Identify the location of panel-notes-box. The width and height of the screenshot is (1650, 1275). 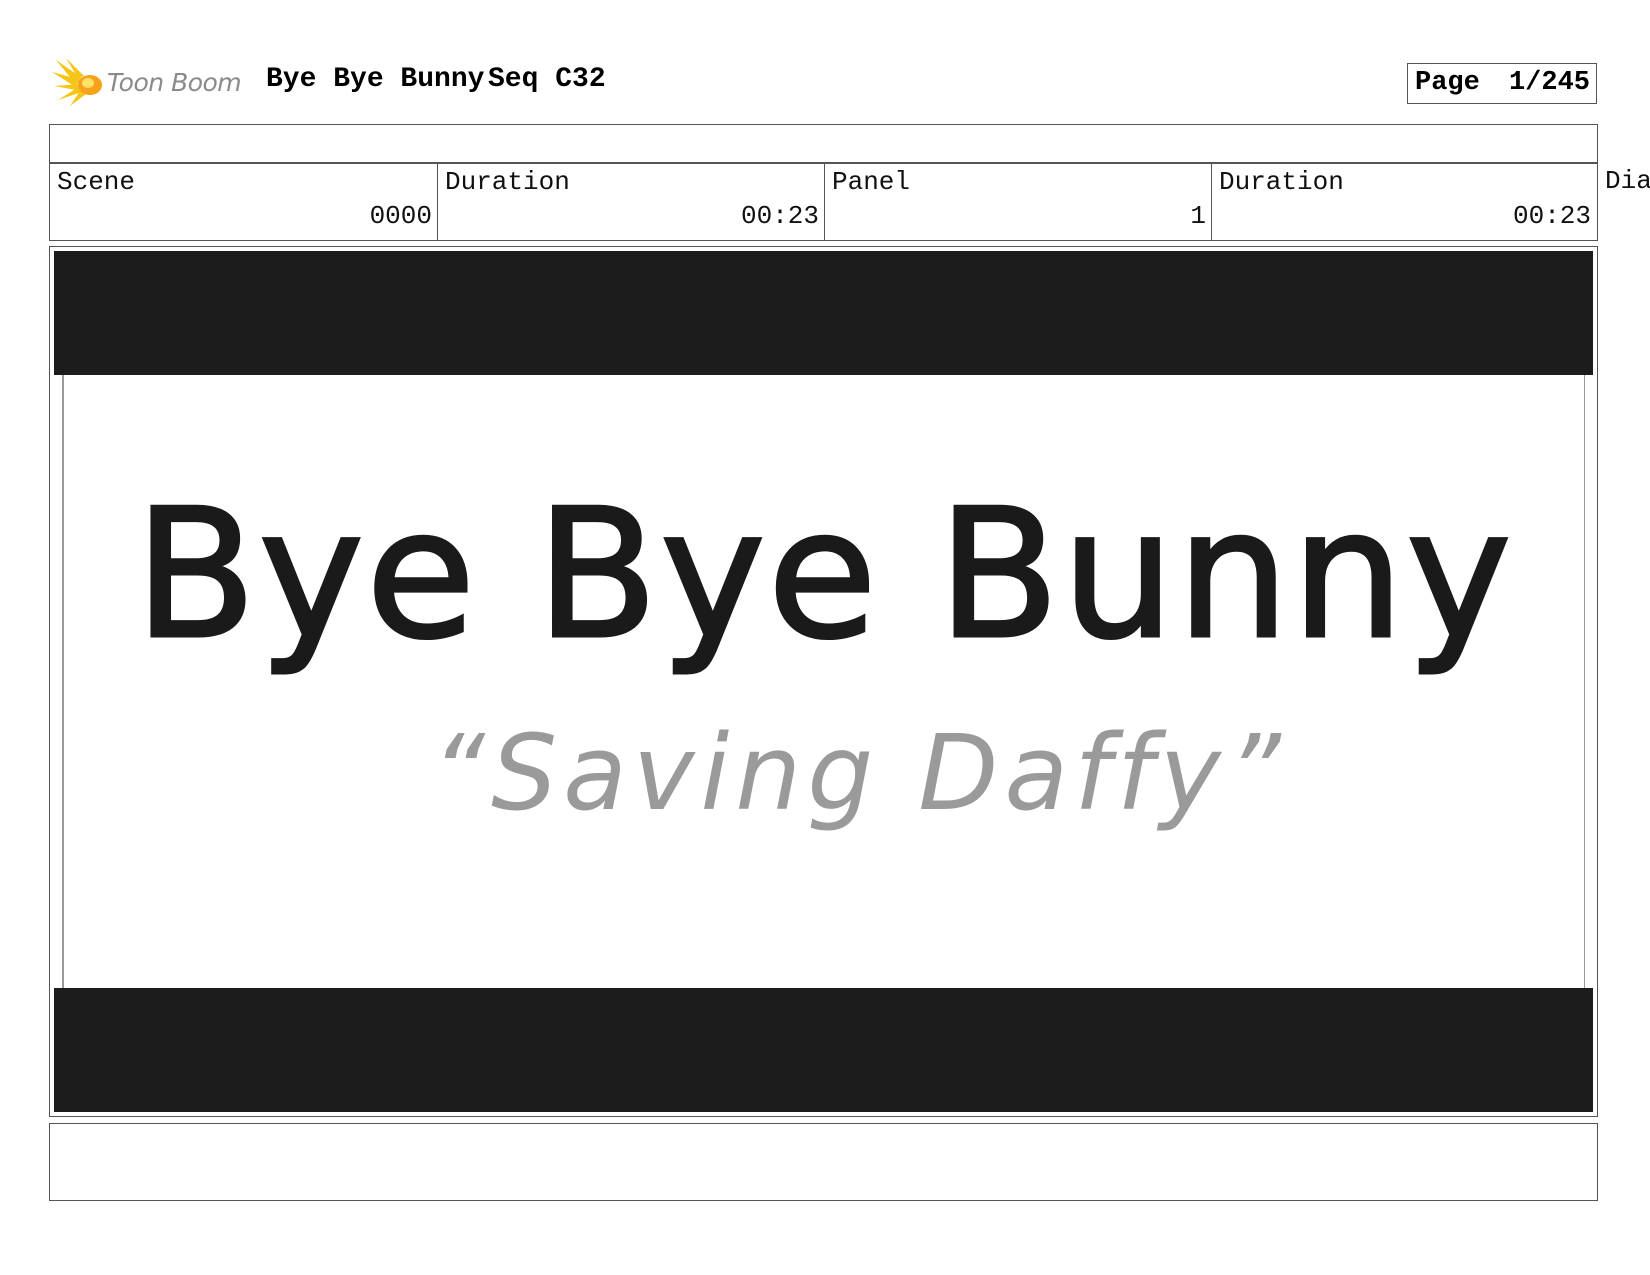
(823, 1162).